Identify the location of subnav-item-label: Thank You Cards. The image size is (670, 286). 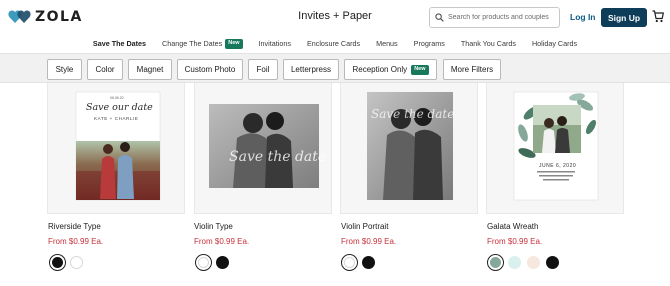
(488, 43).